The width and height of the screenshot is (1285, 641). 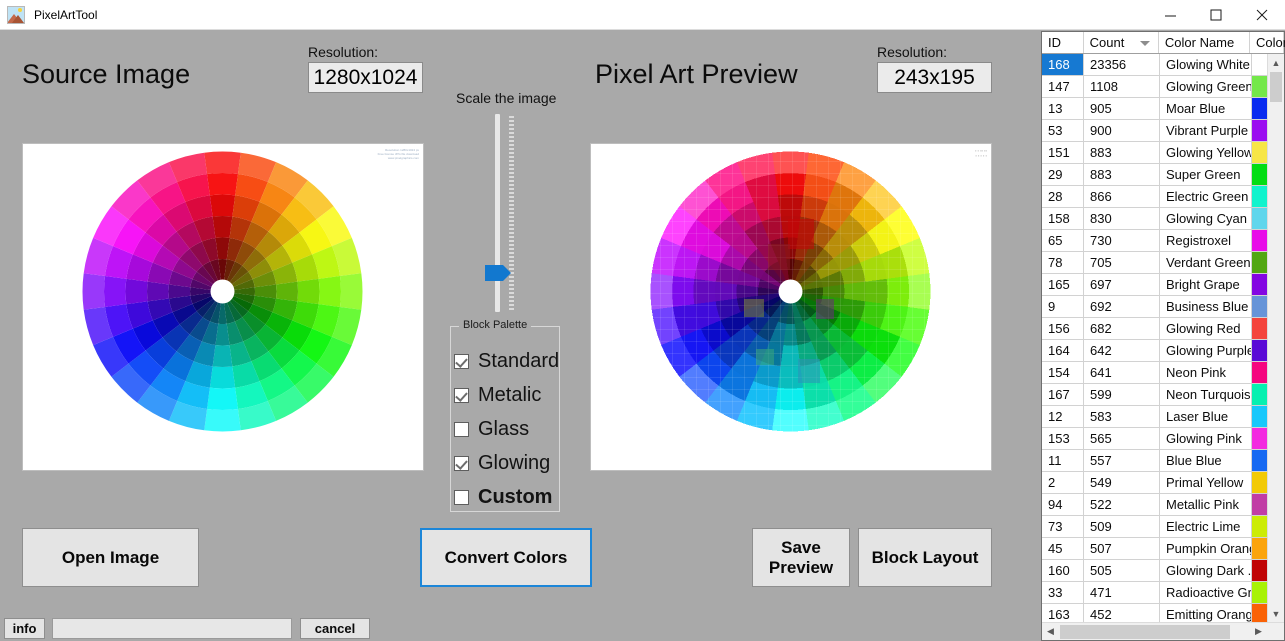 What do you see at coordinates (16, 14) in the screenshot?
I see `app-image-icon` at bounding box center [16, 14].